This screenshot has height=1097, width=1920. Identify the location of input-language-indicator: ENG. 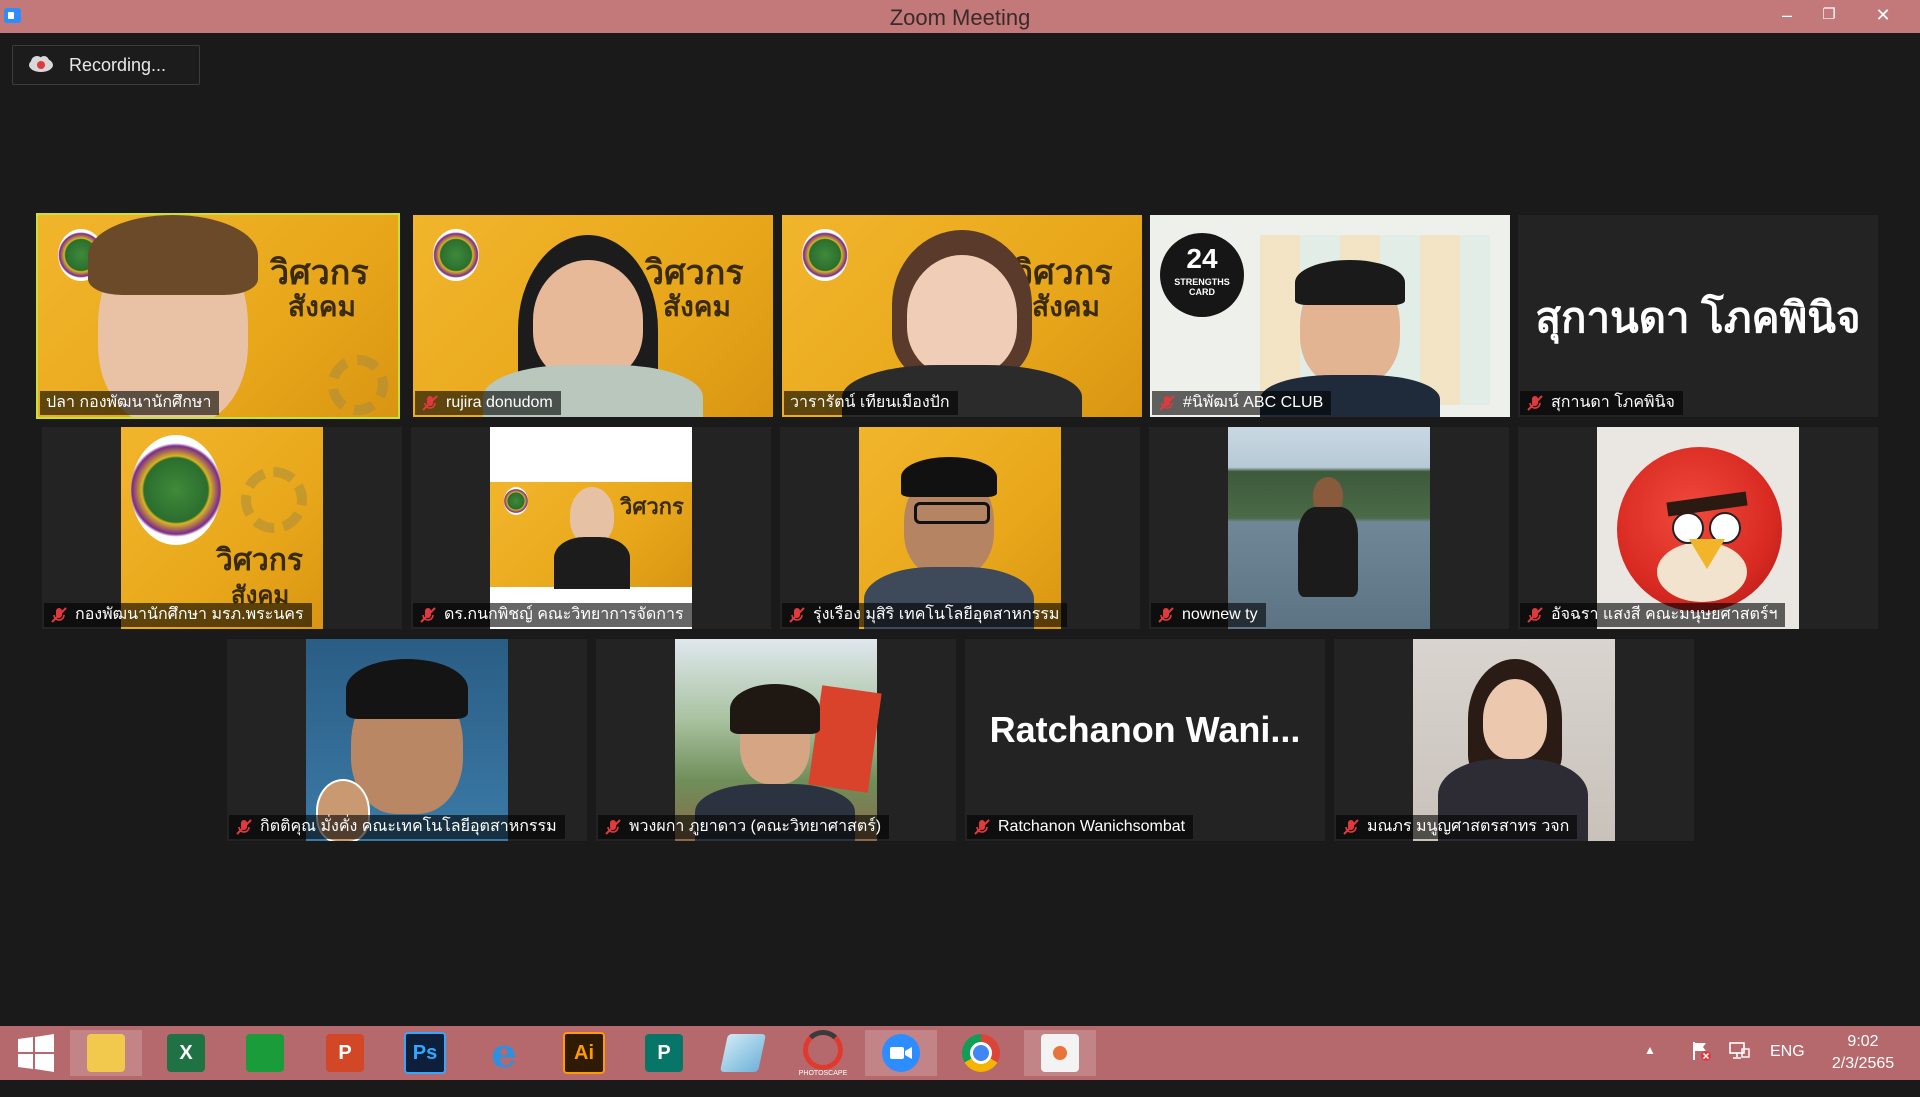
(1787, 1070).